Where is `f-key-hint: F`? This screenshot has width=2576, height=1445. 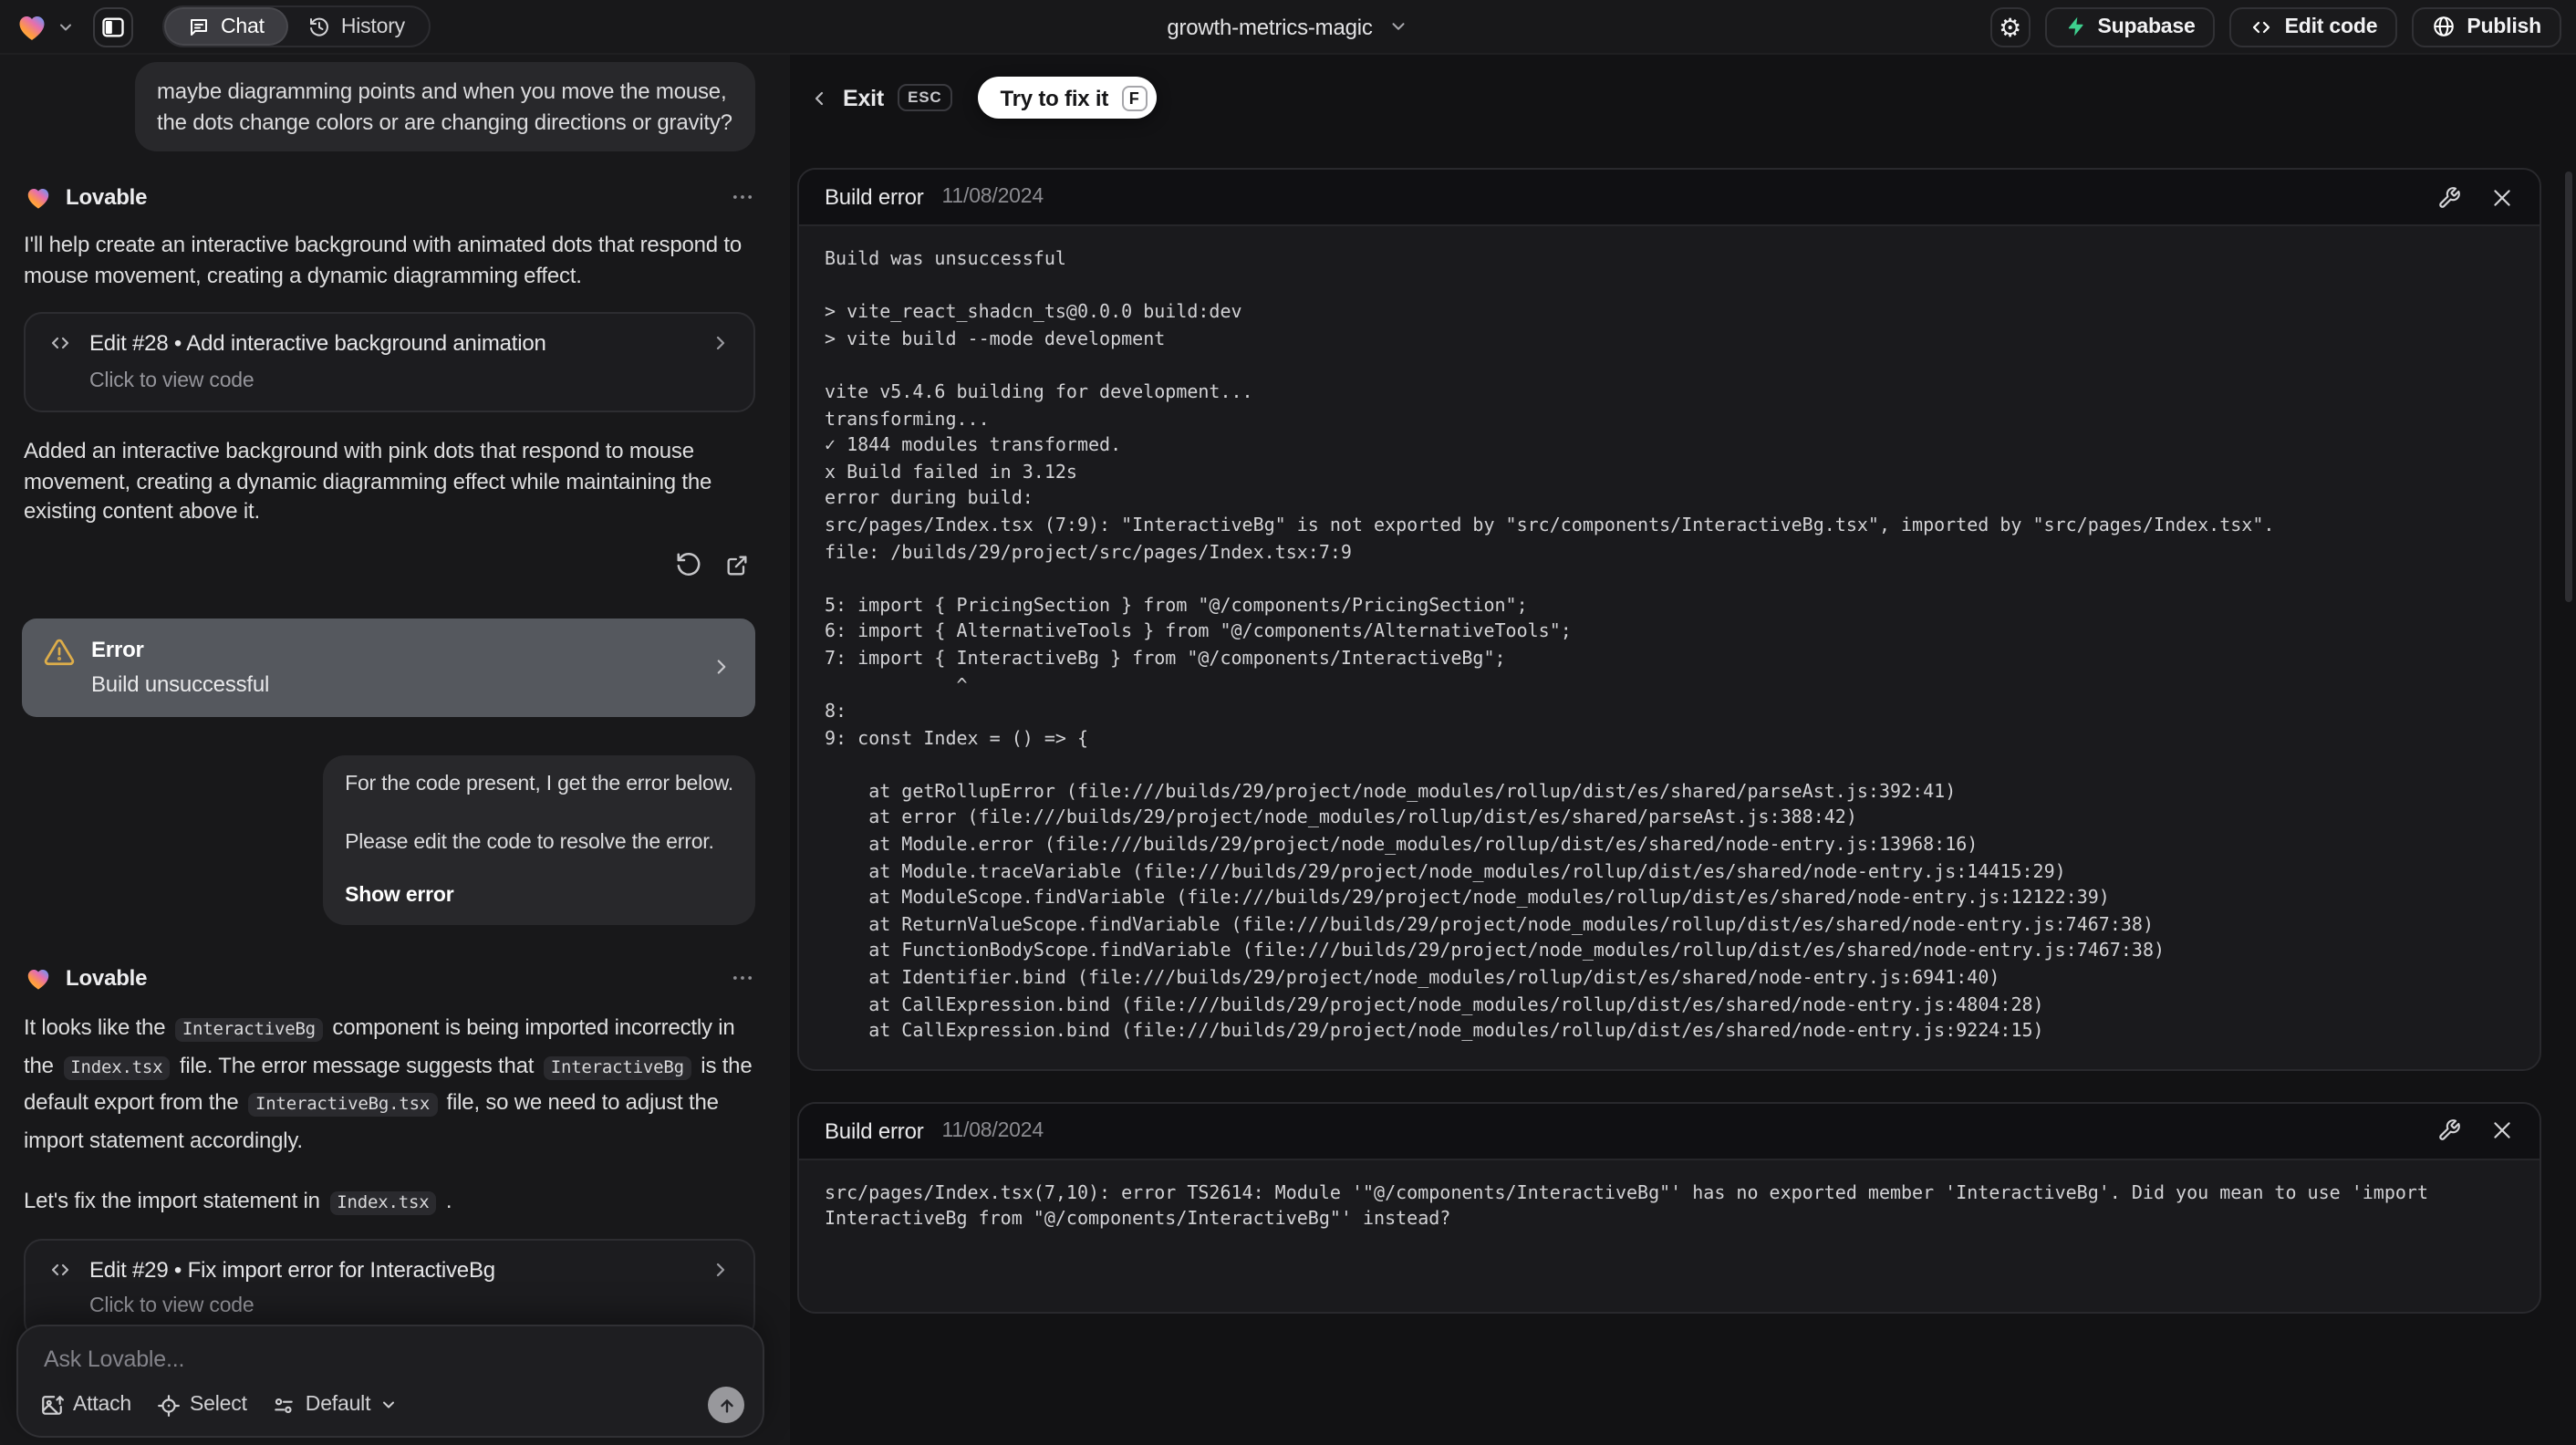
f-key-hint: F is located at coordinates (1134, 97).